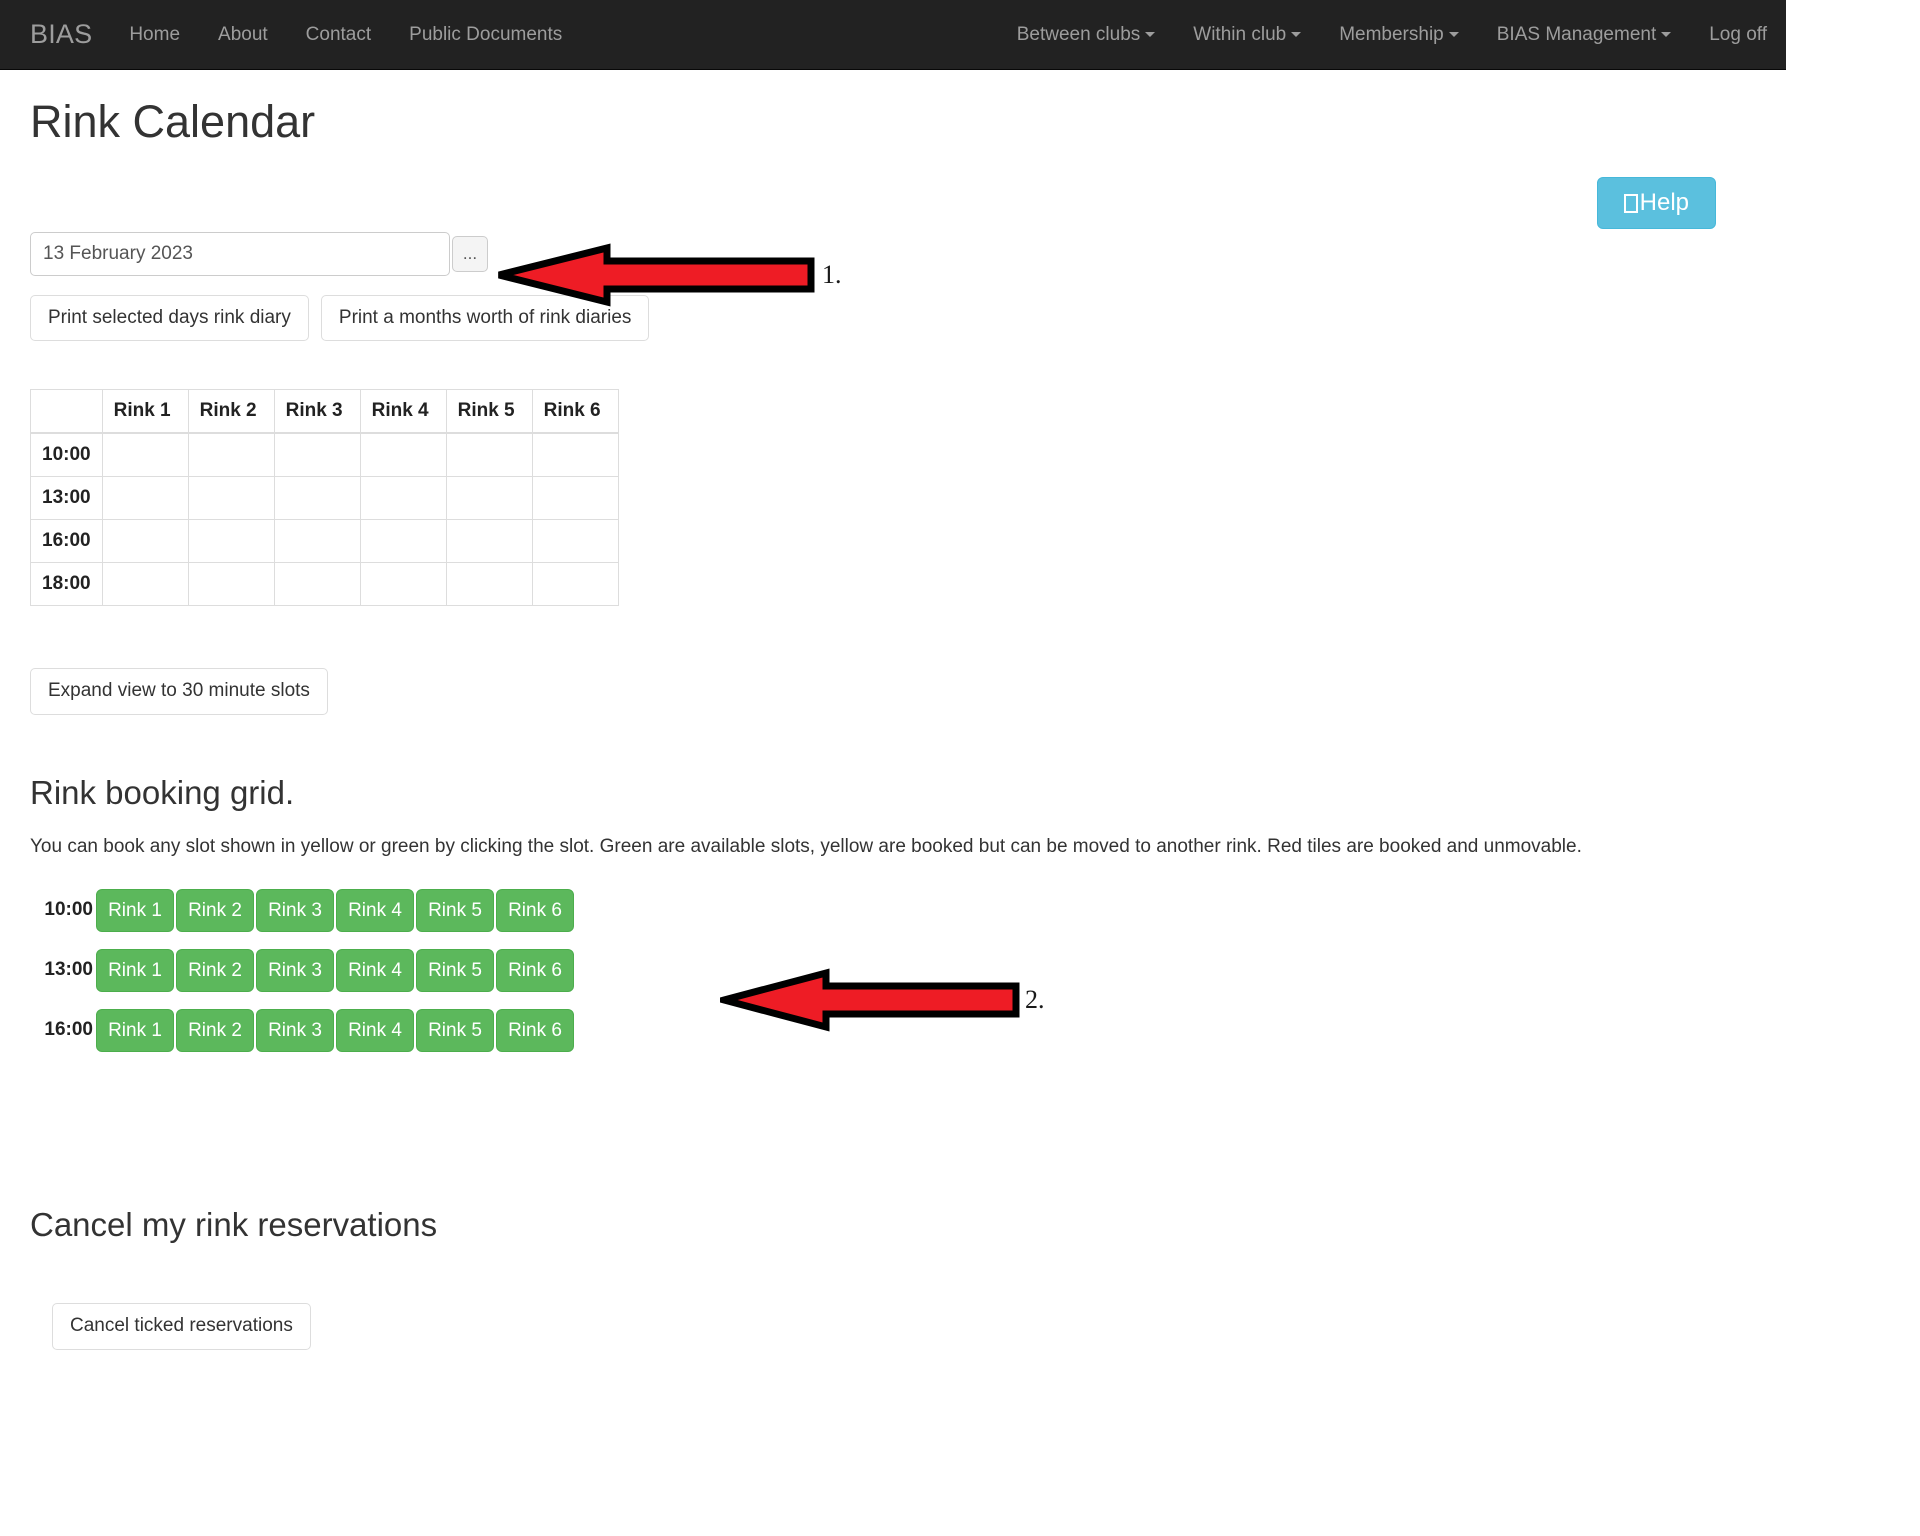 This screenshot has width=1920, height=1536. I want to click on table-row: 18:00, so click(324, 584).